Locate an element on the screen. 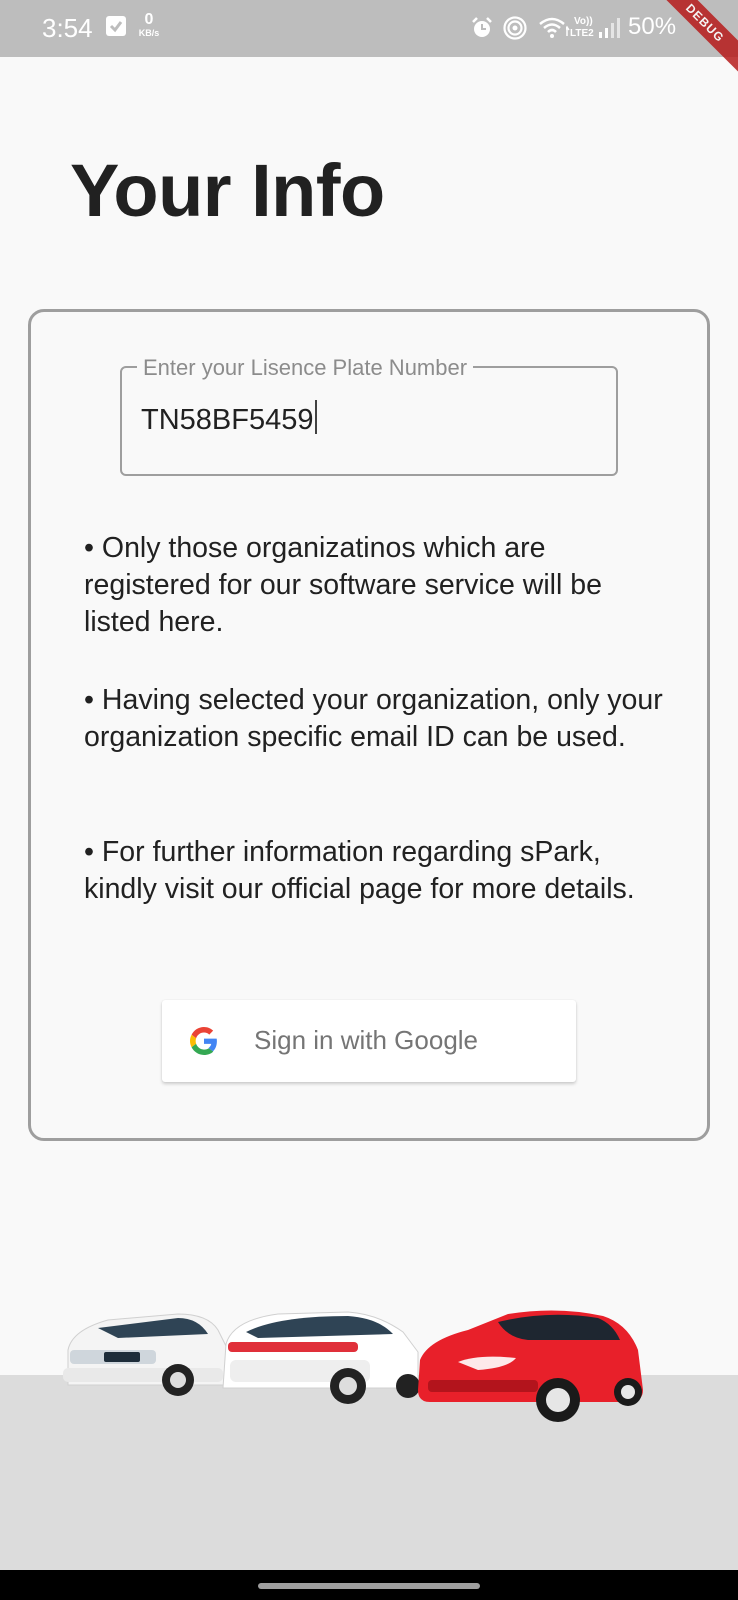  network-speed-unit: KB/s is located at coordinates (149, 33).